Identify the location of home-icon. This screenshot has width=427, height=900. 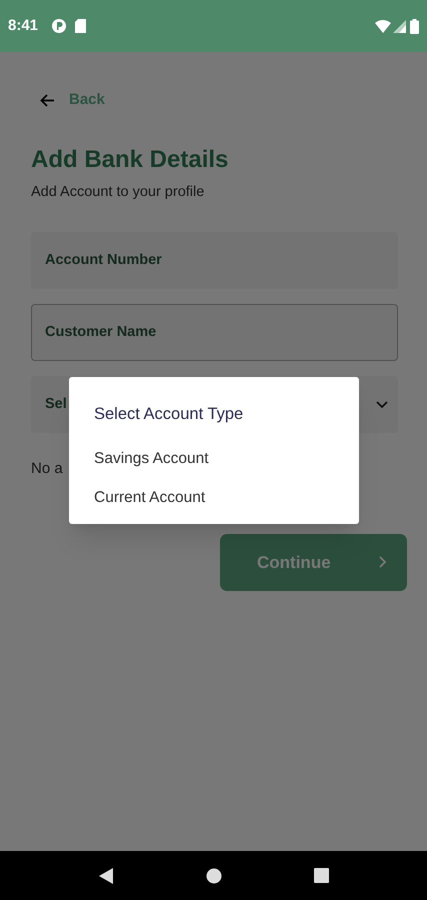
(214, 876).